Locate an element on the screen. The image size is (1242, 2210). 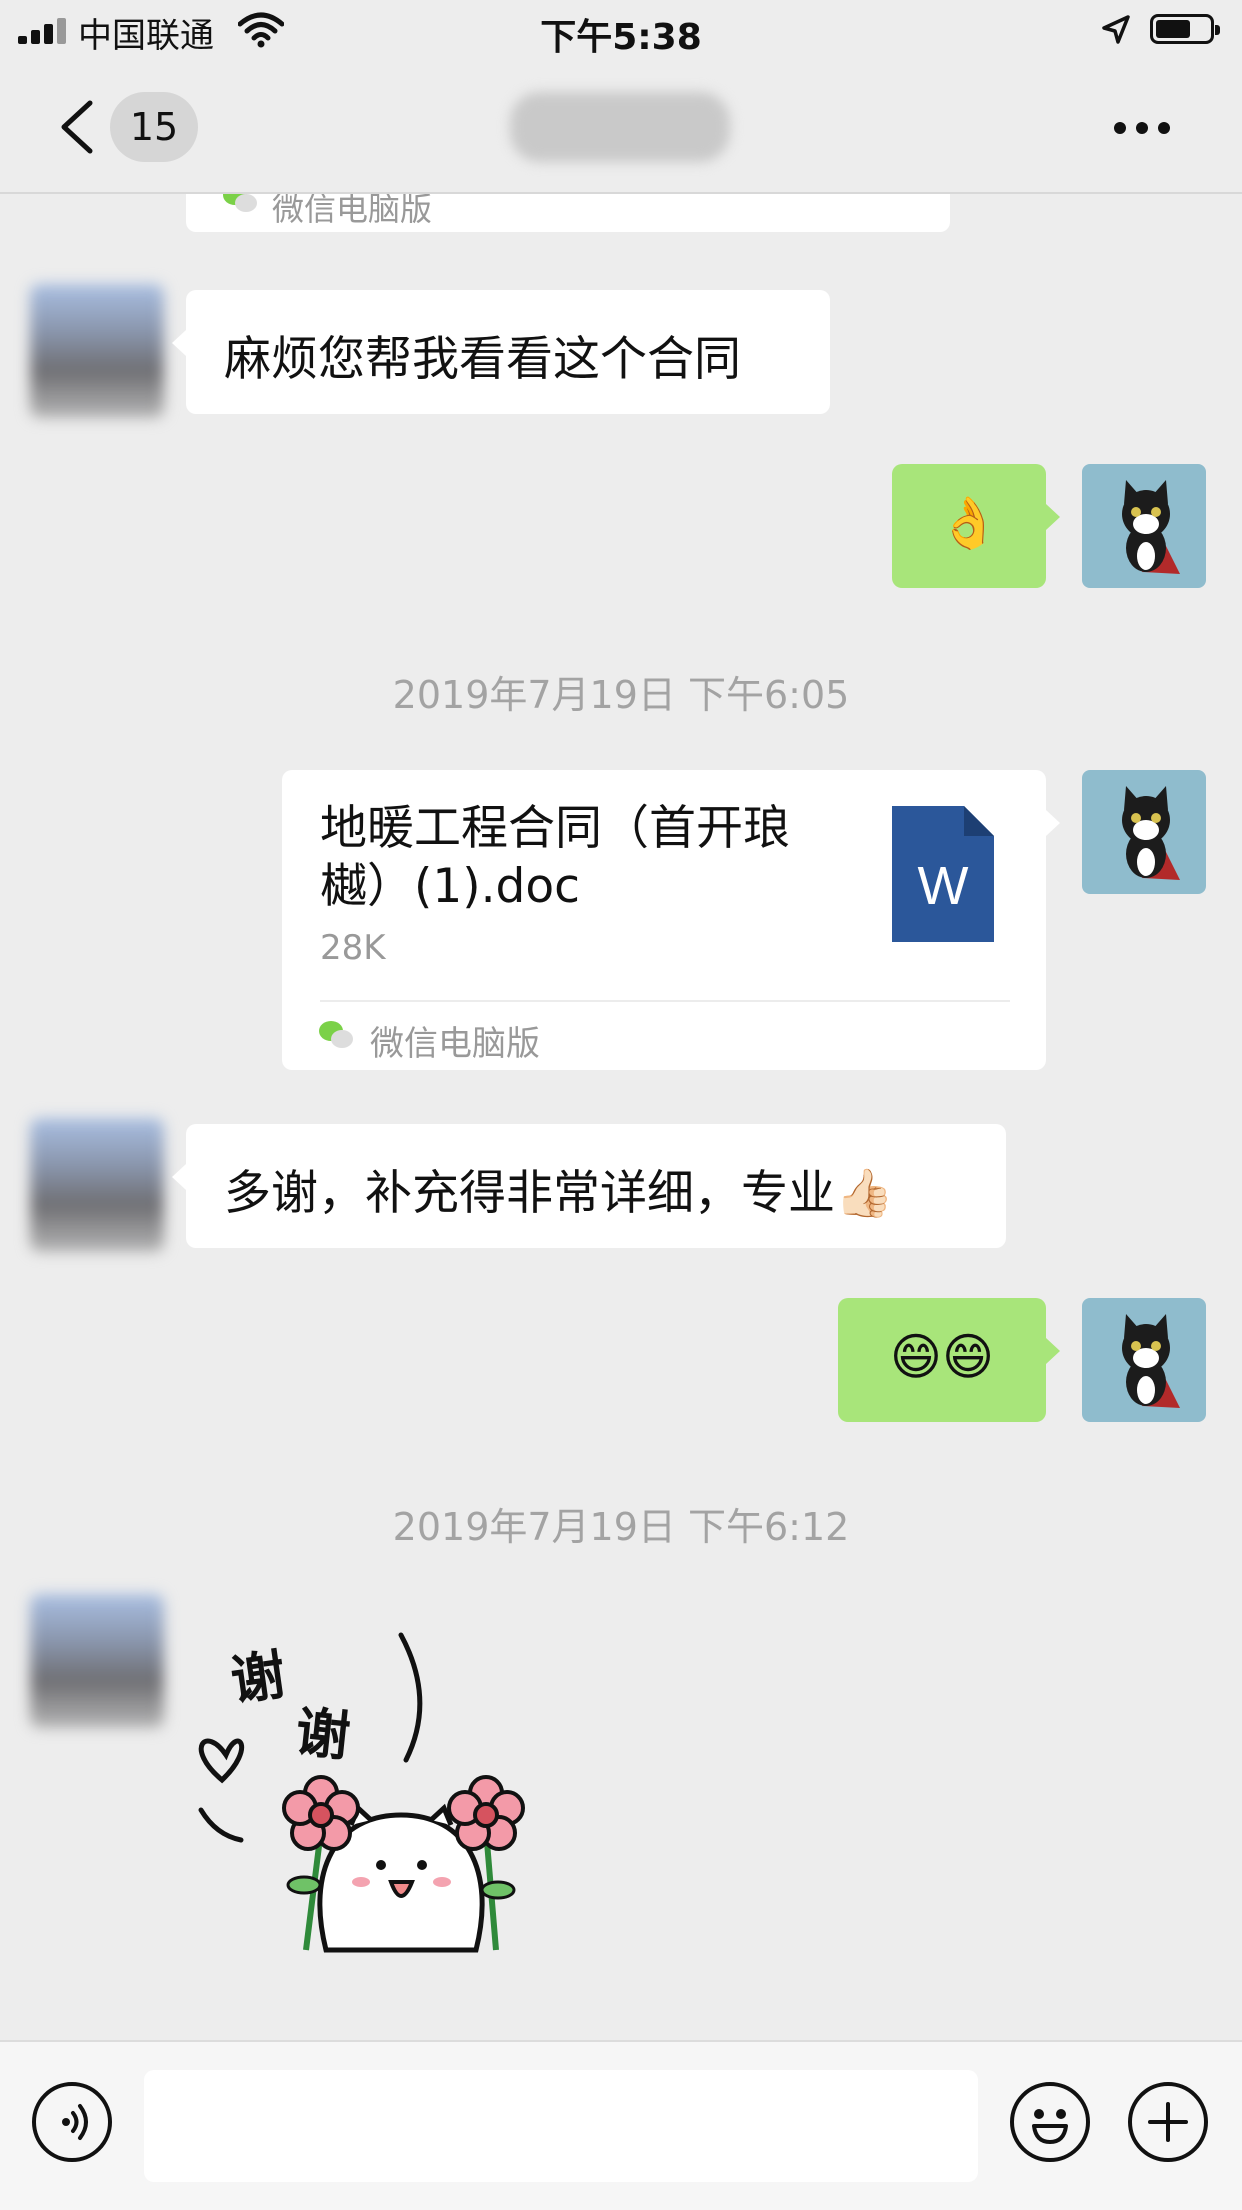
status-time: 下午5:38 is located at coordinates (621, 37).